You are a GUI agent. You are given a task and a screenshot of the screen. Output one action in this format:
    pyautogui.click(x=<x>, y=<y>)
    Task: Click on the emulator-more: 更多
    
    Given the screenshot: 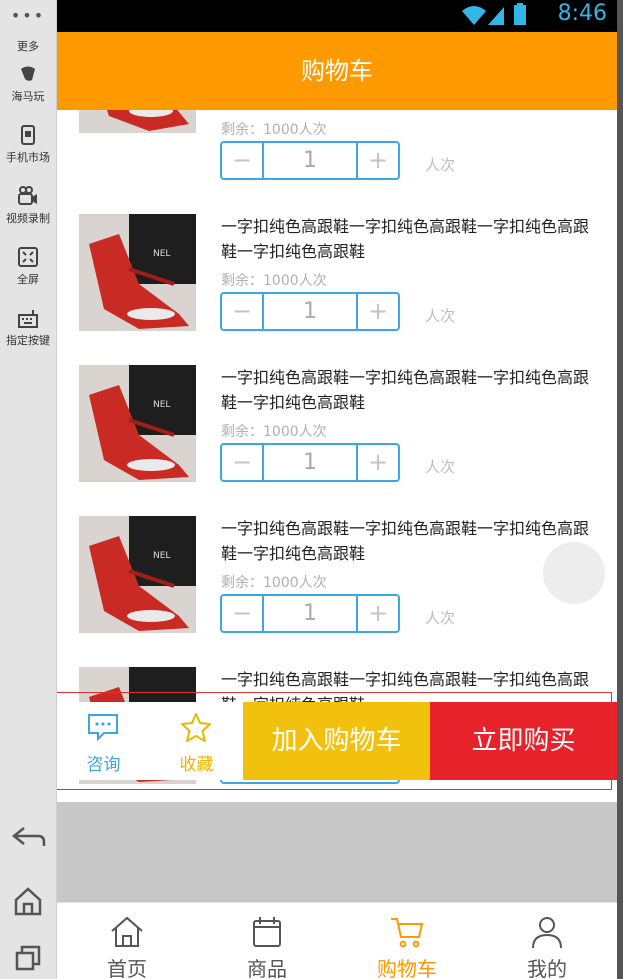 What is the action you would take?
    pyautogui.click(x=28, y=46)
    